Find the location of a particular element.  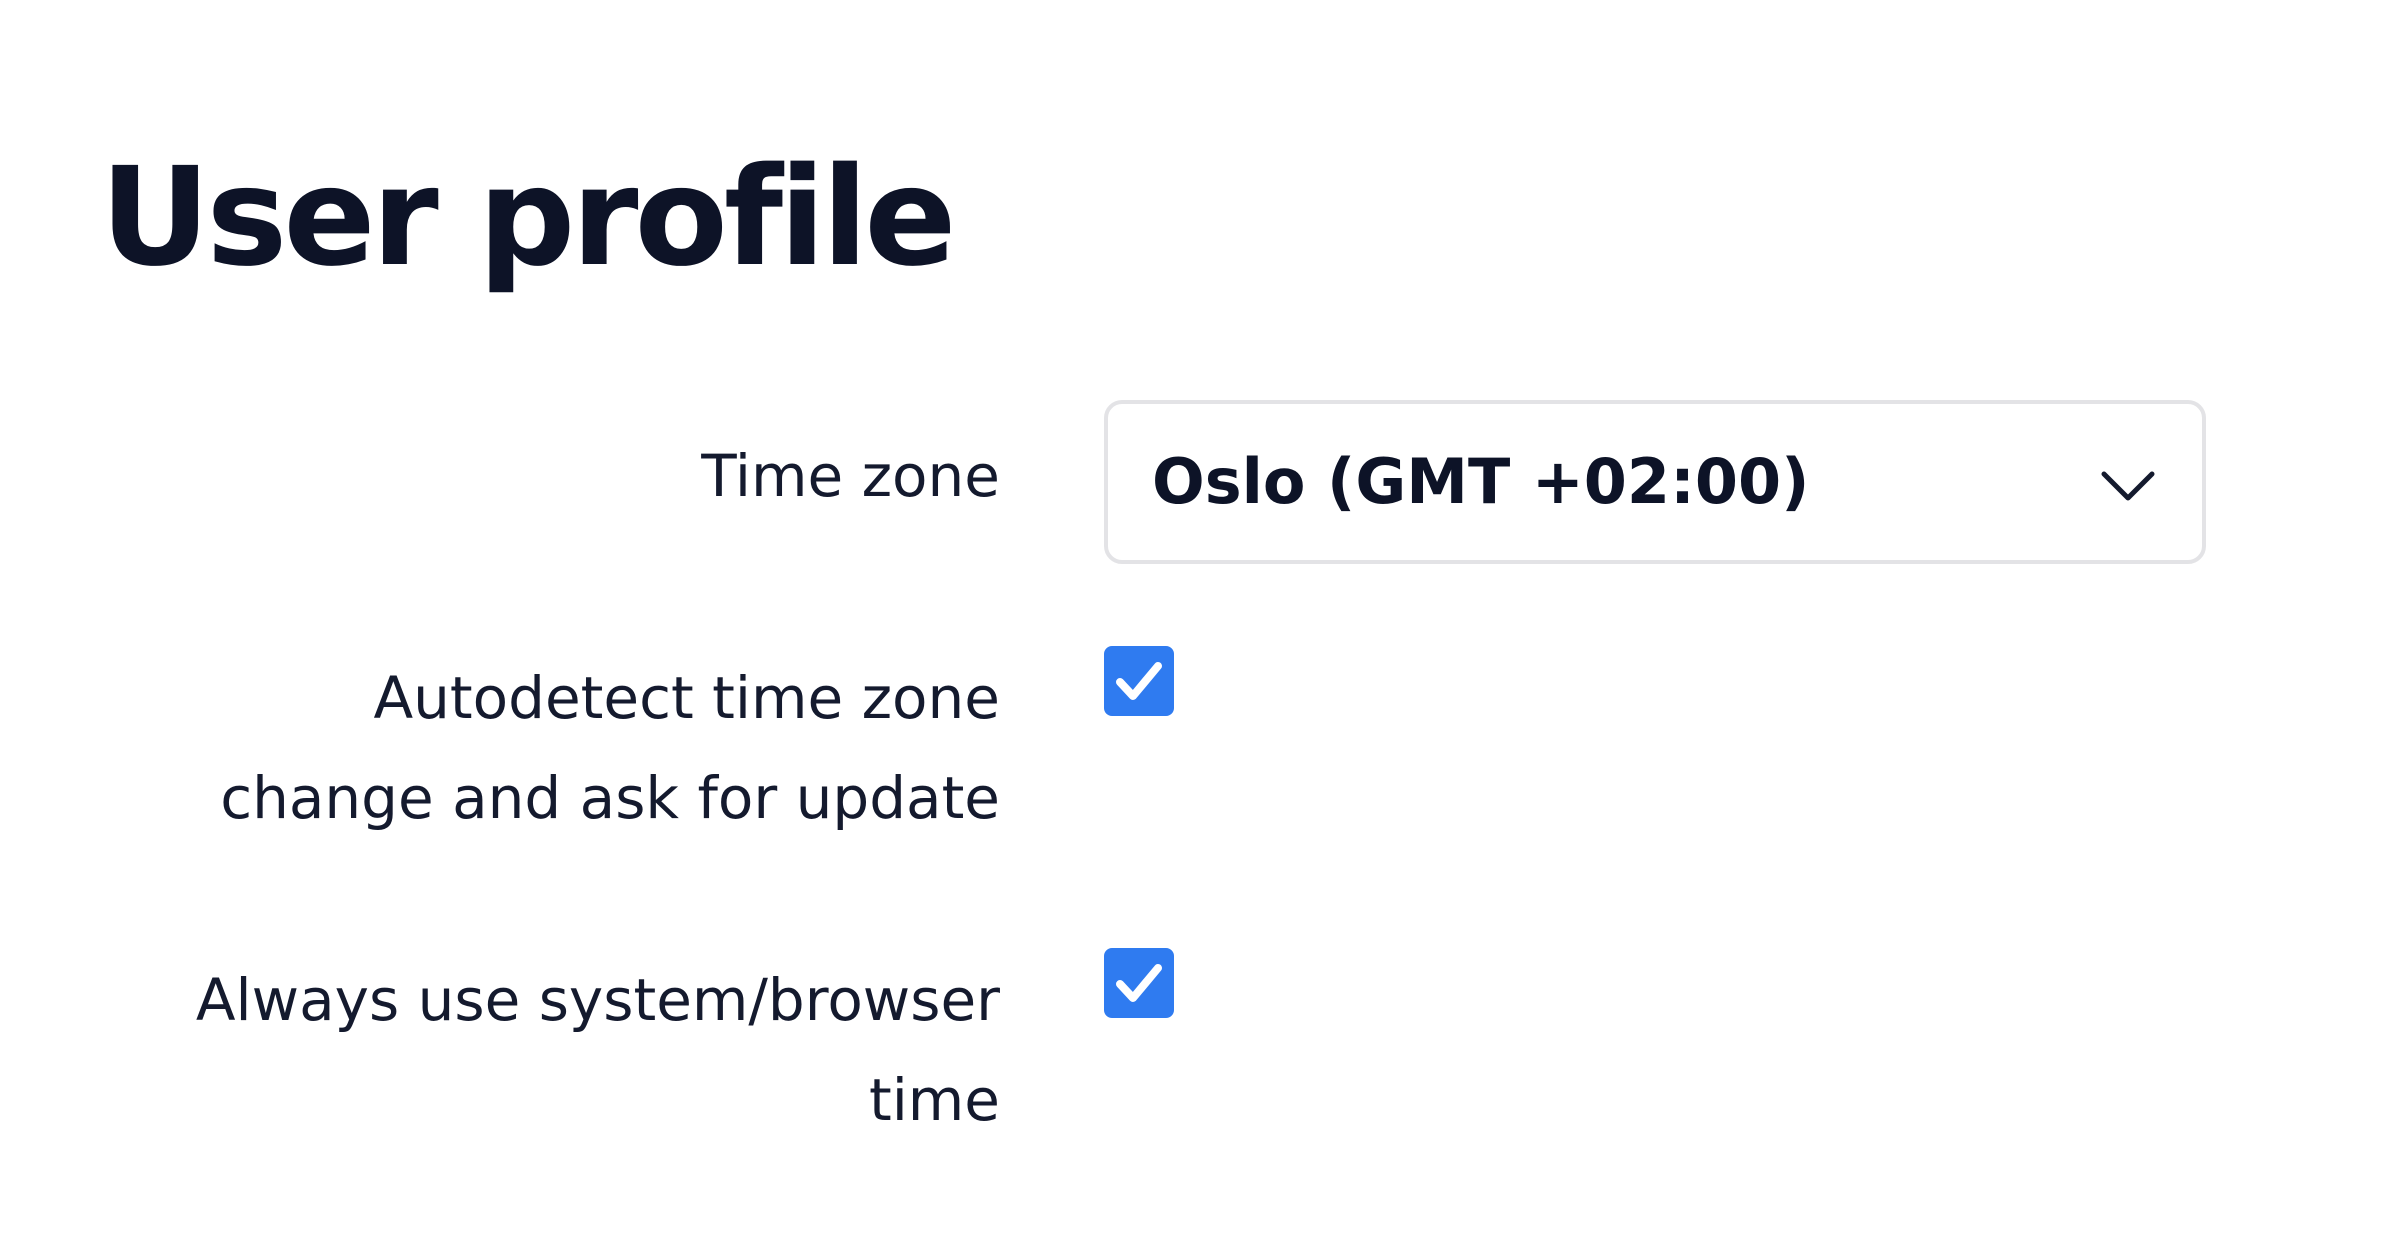

system-time-label-line2: time is located at coordinates (934, 1100).